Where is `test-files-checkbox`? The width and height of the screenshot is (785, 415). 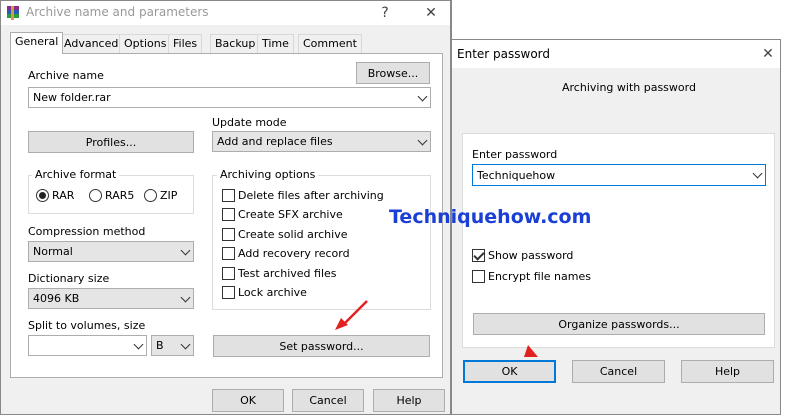 test-files-checkbox is located at coordinates (228, 273).